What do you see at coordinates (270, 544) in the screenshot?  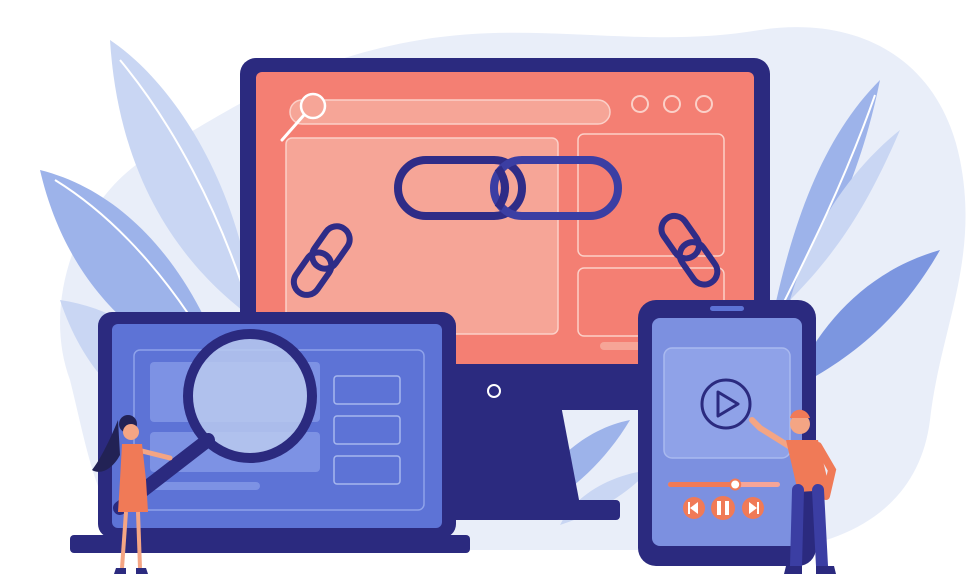 I see `laptop-base` at bounding box center [270, 544].